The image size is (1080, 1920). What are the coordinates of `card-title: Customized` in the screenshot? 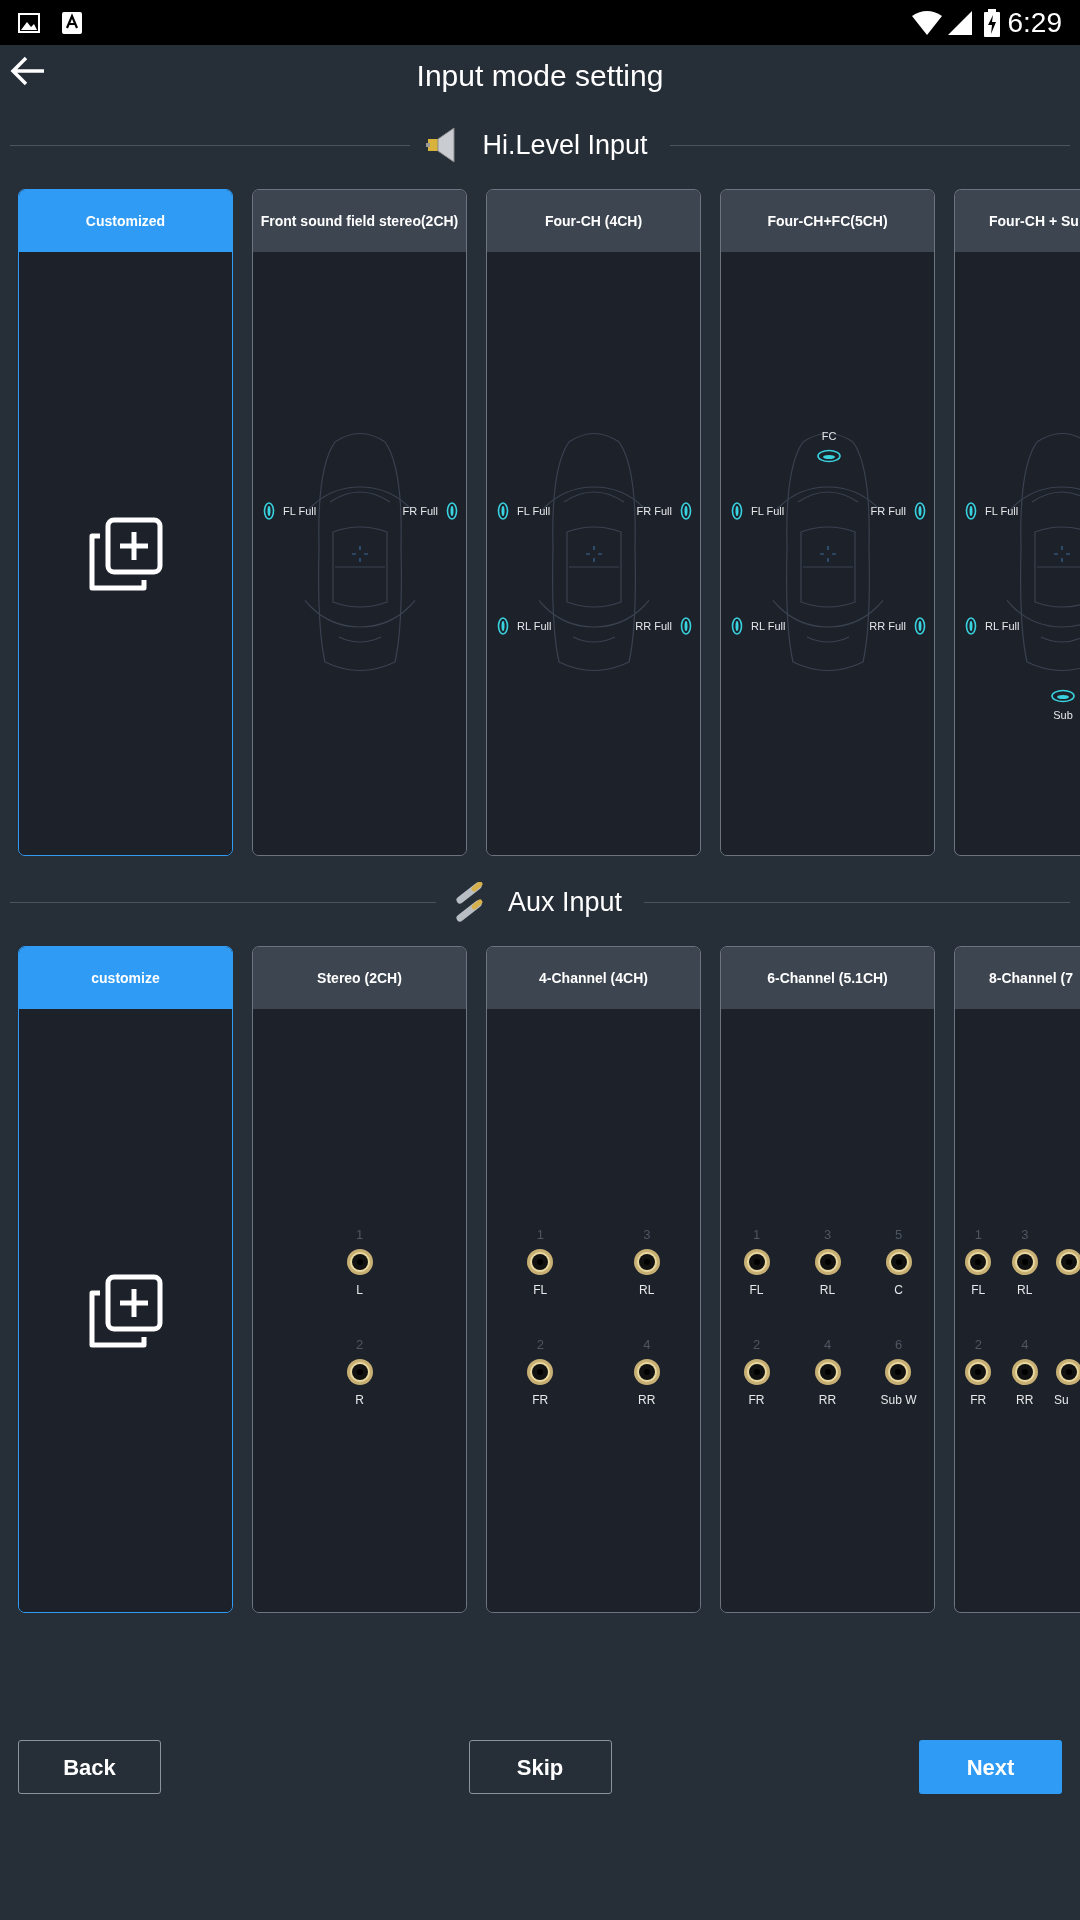 It's located at (125, 221).